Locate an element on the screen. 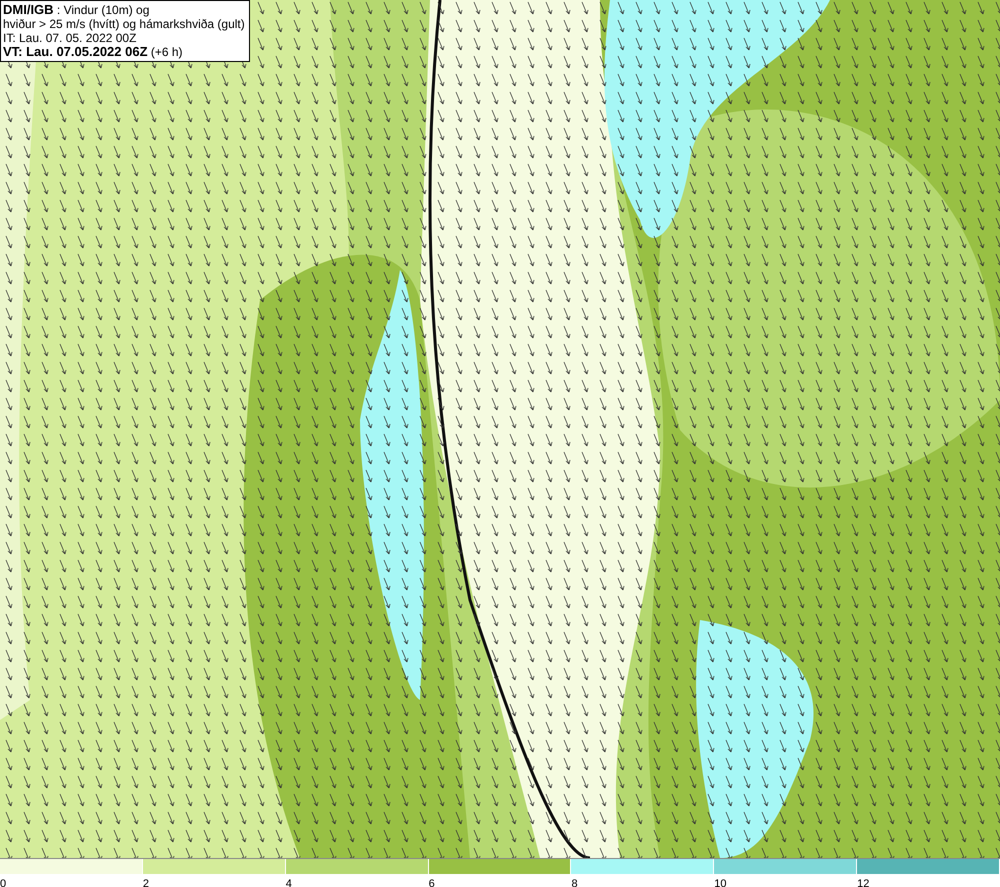  tick-label: 8 is located at coordinates (574, 882).